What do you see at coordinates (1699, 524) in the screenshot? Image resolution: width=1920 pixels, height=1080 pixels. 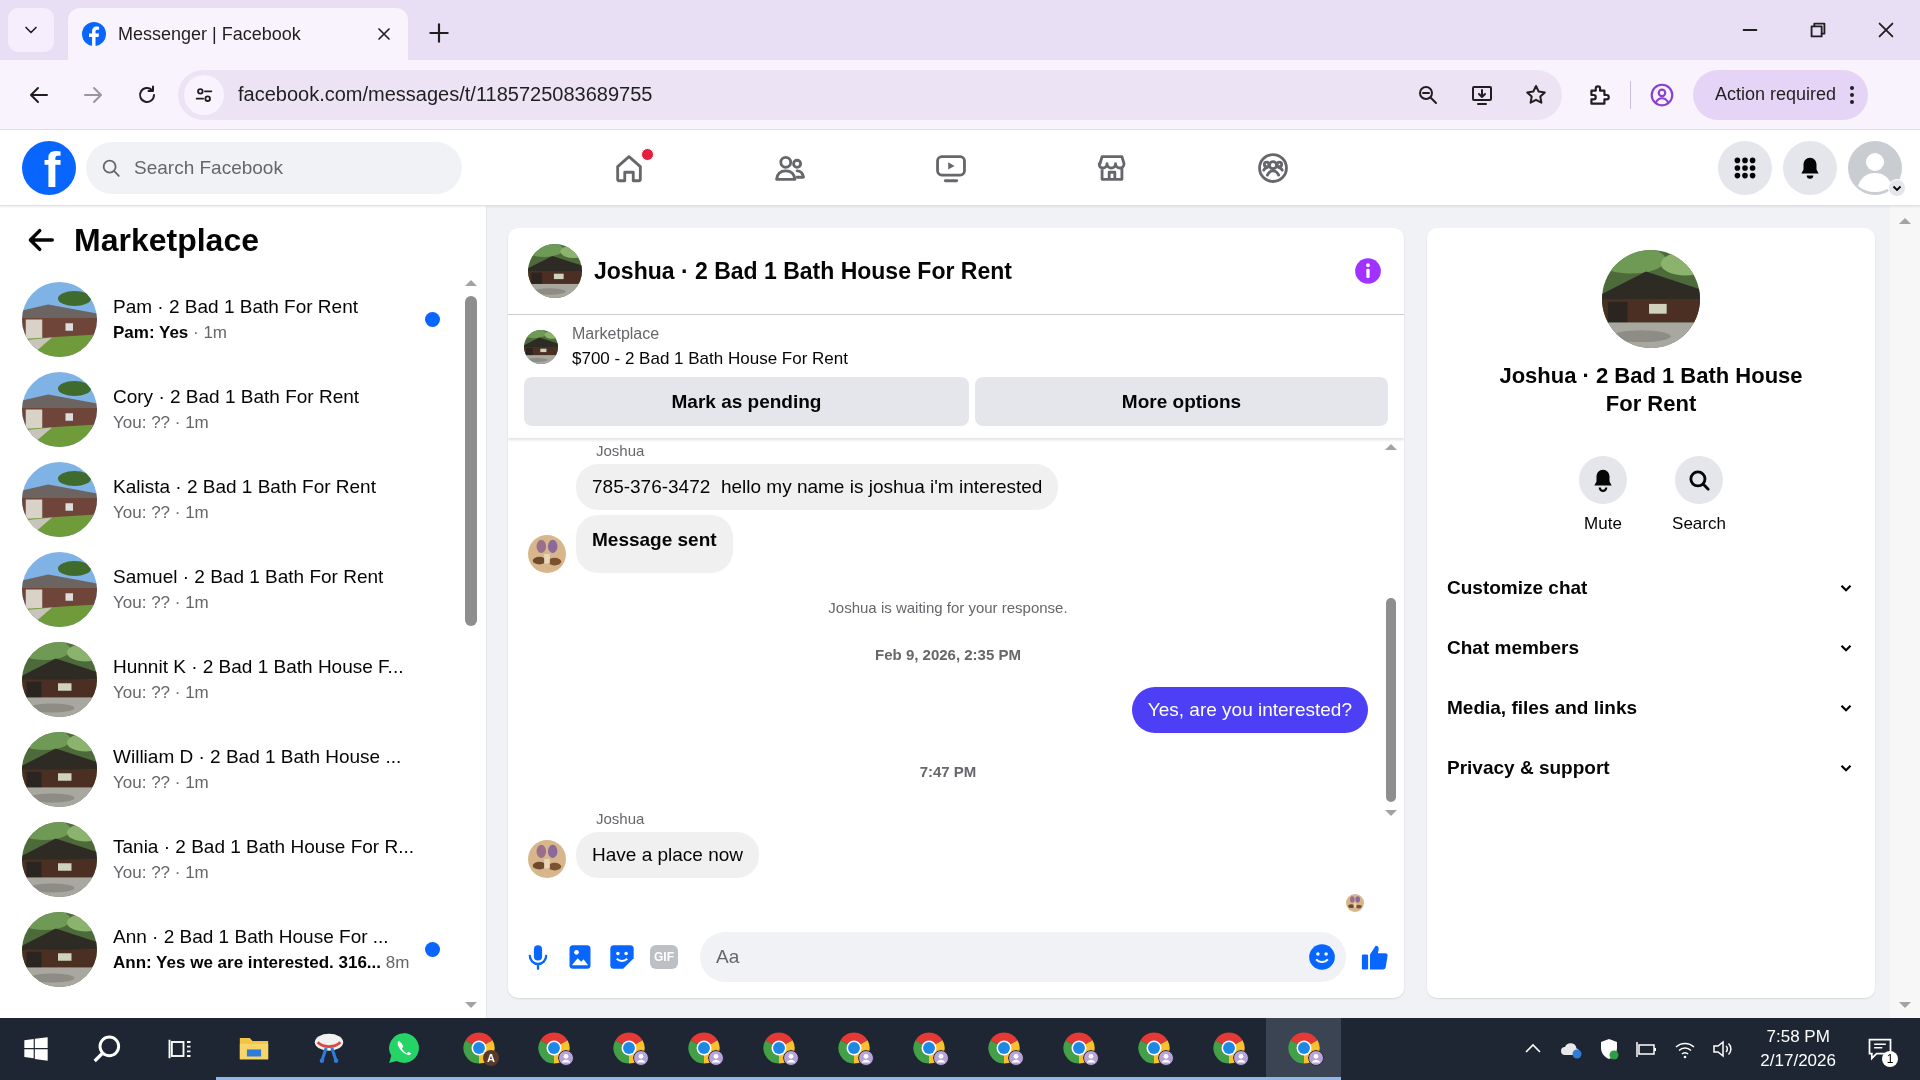 I see `action-label: Search` at bounding box center [1699, 524].